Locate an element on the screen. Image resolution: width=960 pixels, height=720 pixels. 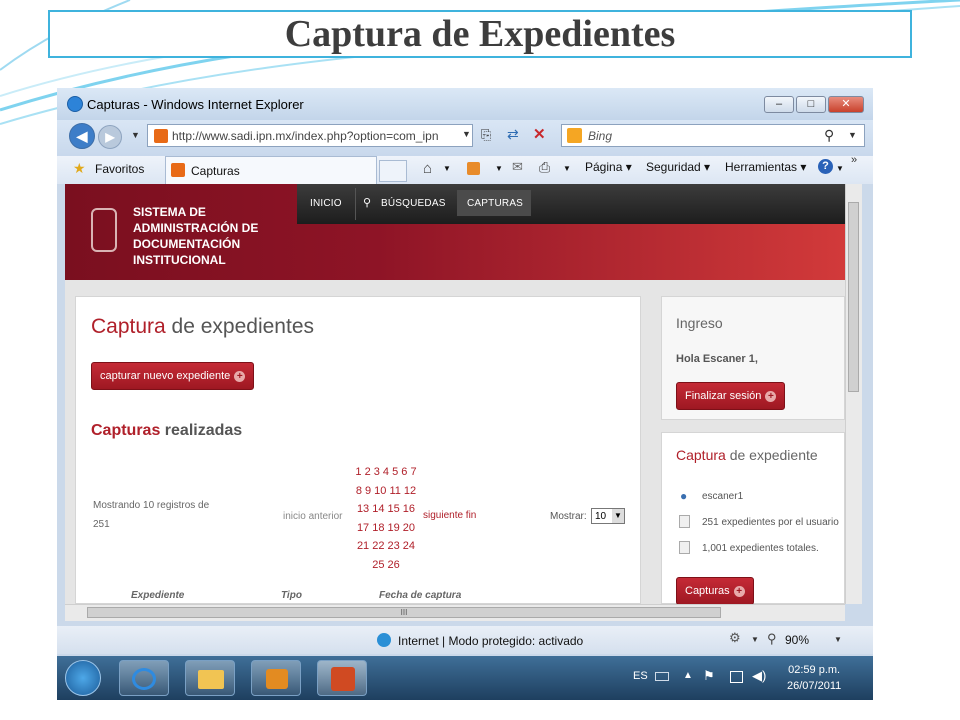
taskbar-ie-button is located at coordinates (144, 678).